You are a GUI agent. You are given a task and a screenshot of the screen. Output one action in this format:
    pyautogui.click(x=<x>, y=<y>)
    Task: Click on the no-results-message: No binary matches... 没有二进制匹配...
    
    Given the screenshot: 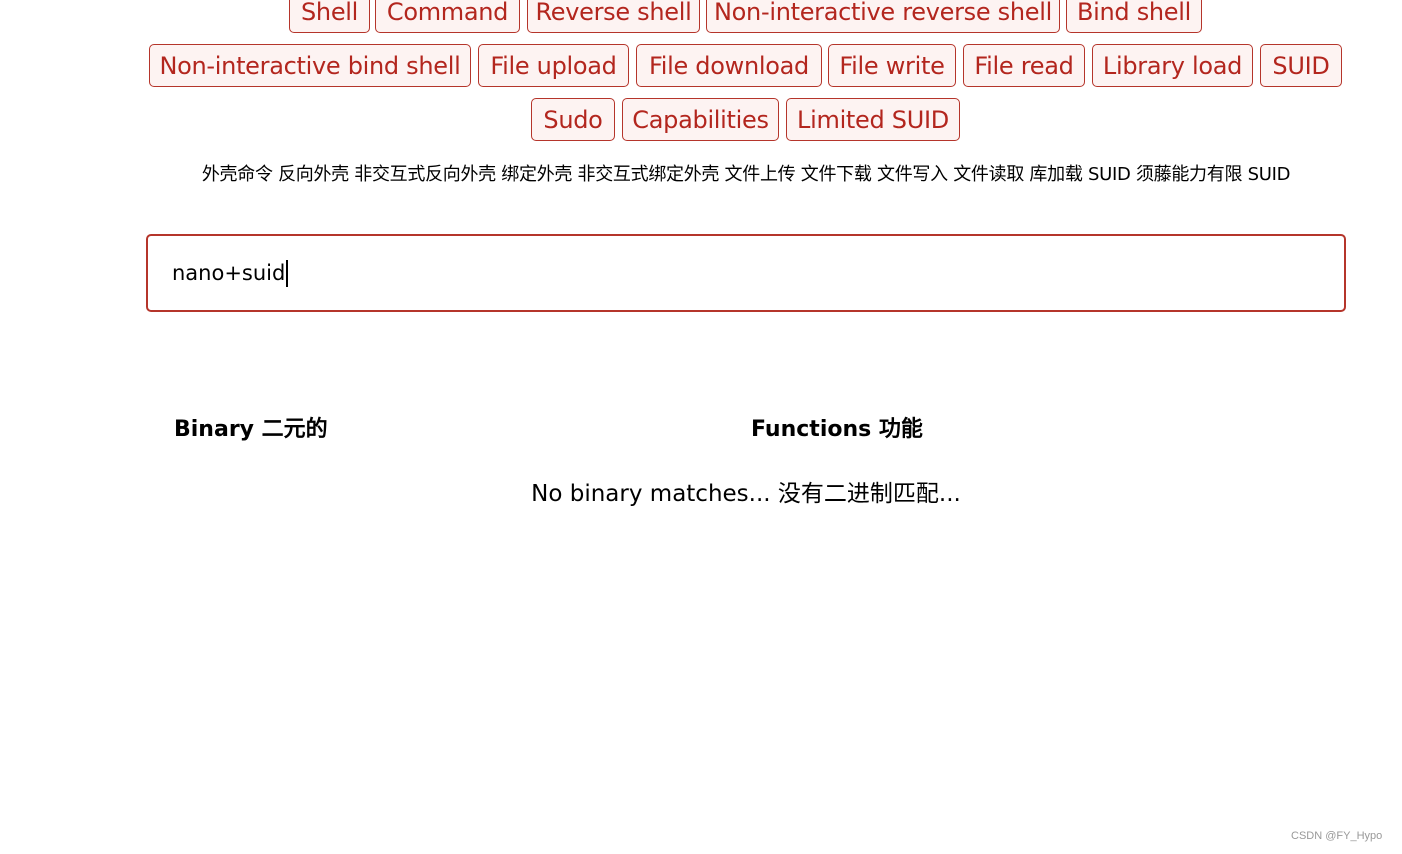 What is the action you would take?
    pyautogui.click(x=746, y=494)
    